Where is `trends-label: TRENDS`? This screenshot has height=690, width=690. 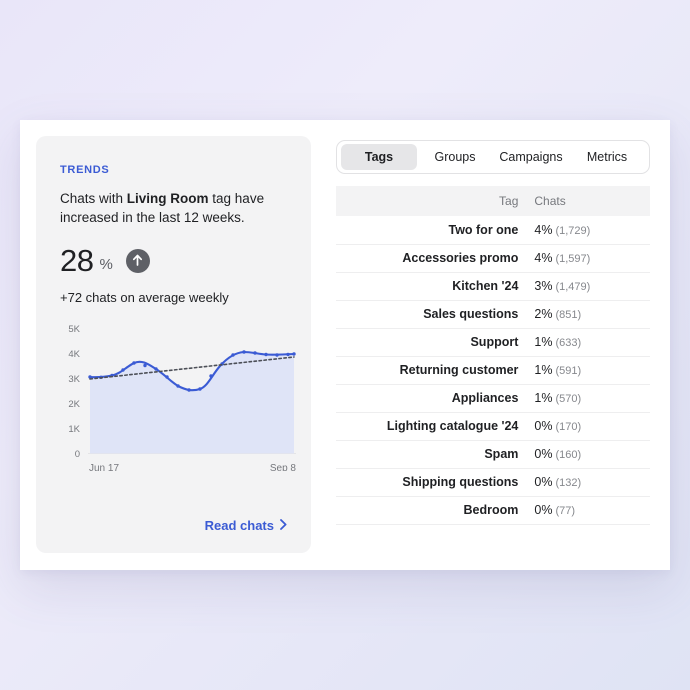 trends-label: TRENDS is located at coordinates (85, 170).